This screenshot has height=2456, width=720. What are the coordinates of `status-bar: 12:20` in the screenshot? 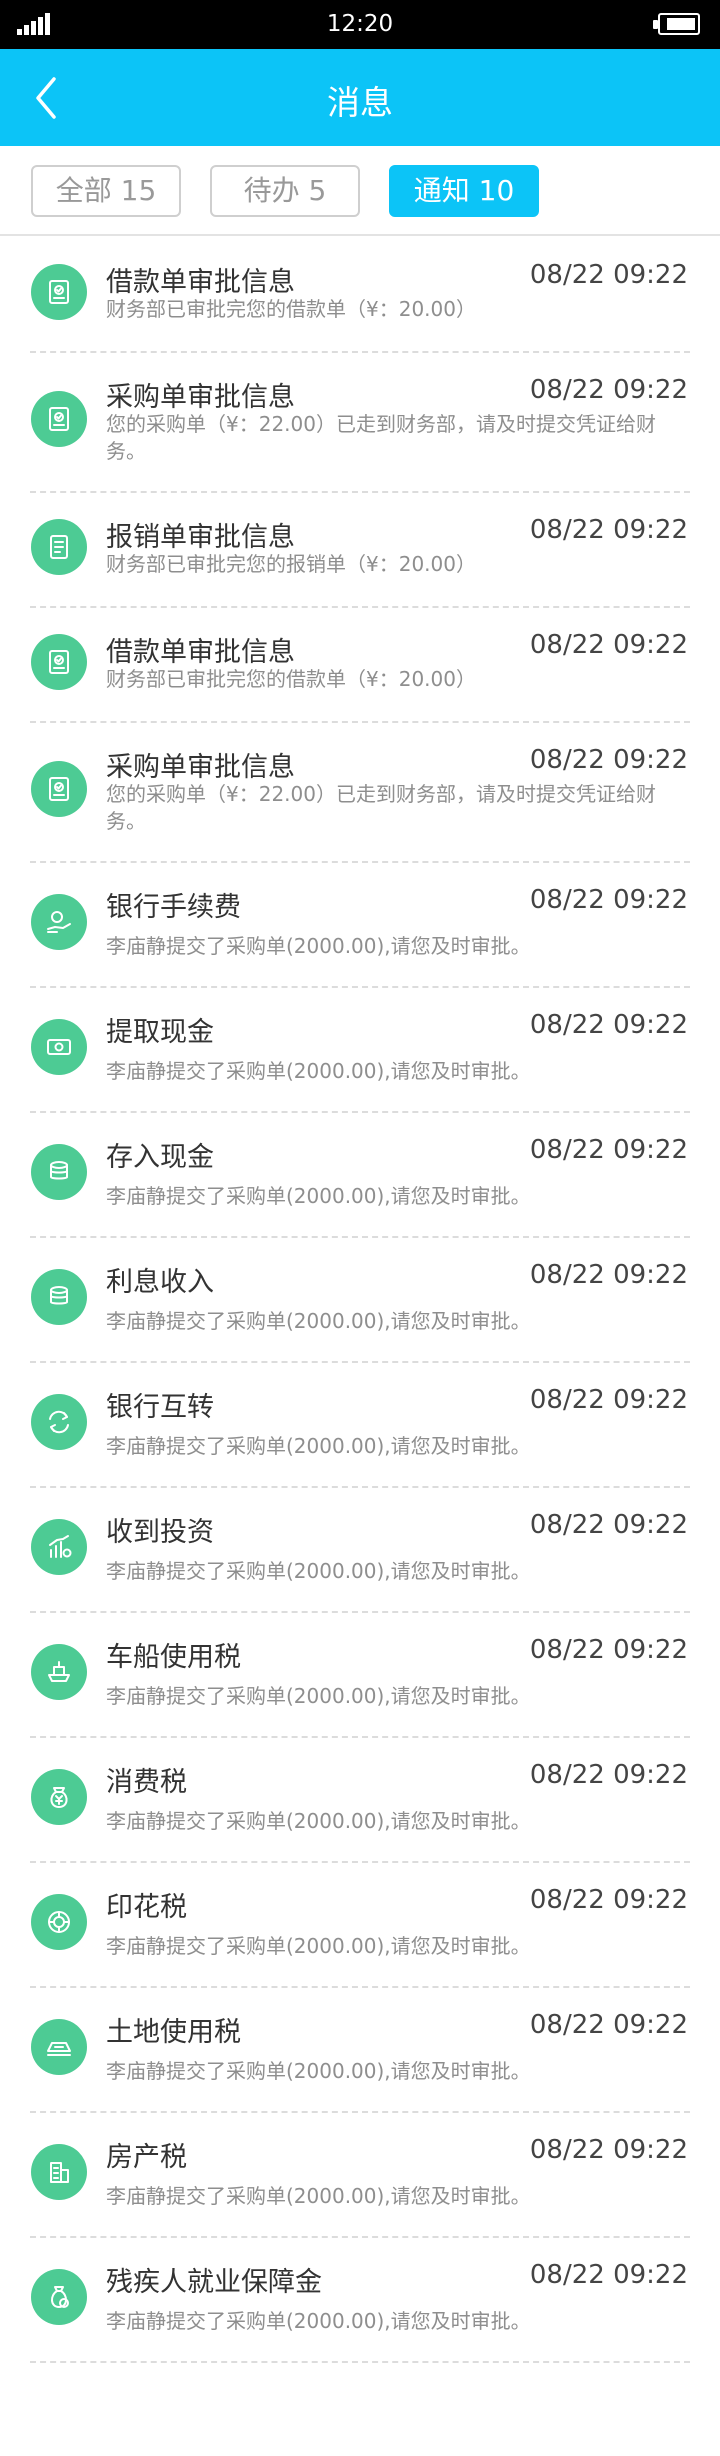 It's located at (360, 24).